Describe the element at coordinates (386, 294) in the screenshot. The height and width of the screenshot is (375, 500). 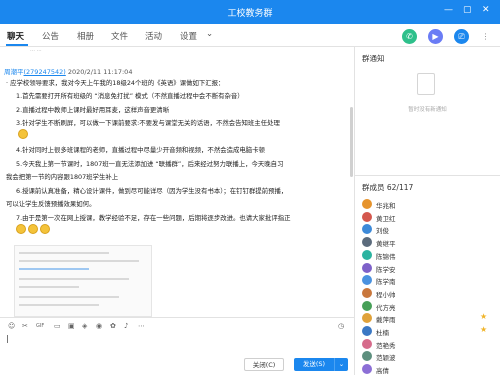
I see `member-name: 程小帅` at that location.